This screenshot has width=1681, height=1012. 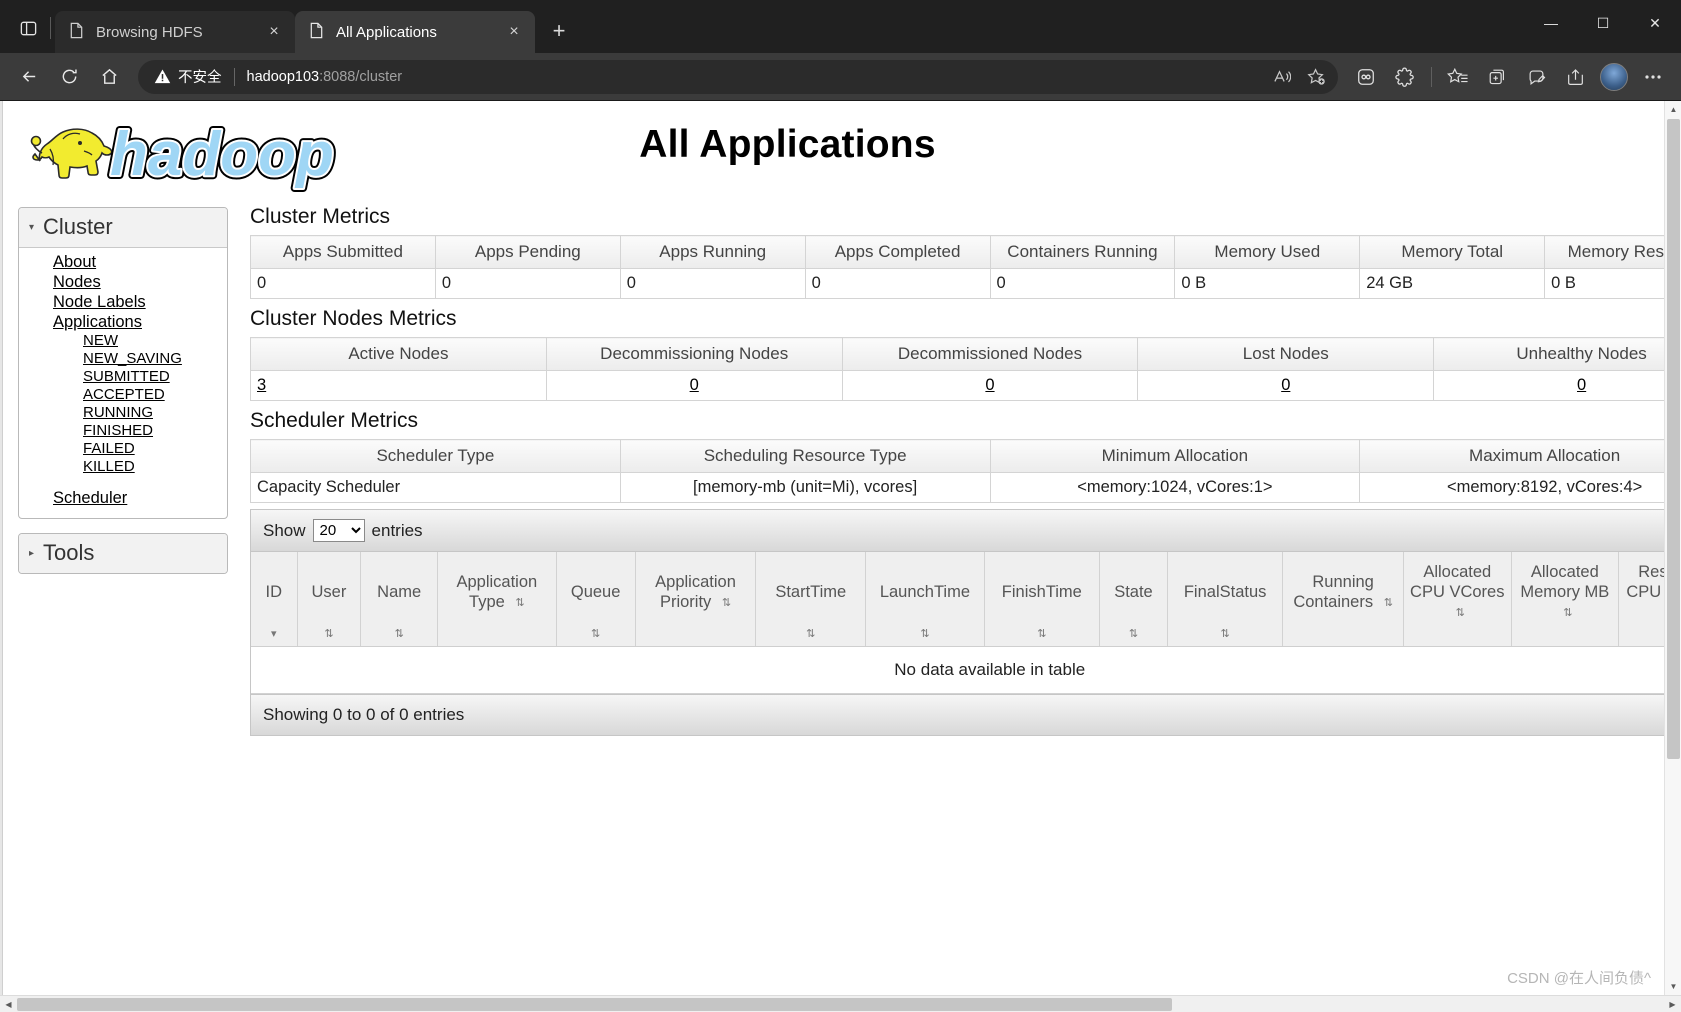 What do you see at coordinates (261, 385) in the screenshot?
I see `val-active-nodes: 3` at bounding box center [261, 385].